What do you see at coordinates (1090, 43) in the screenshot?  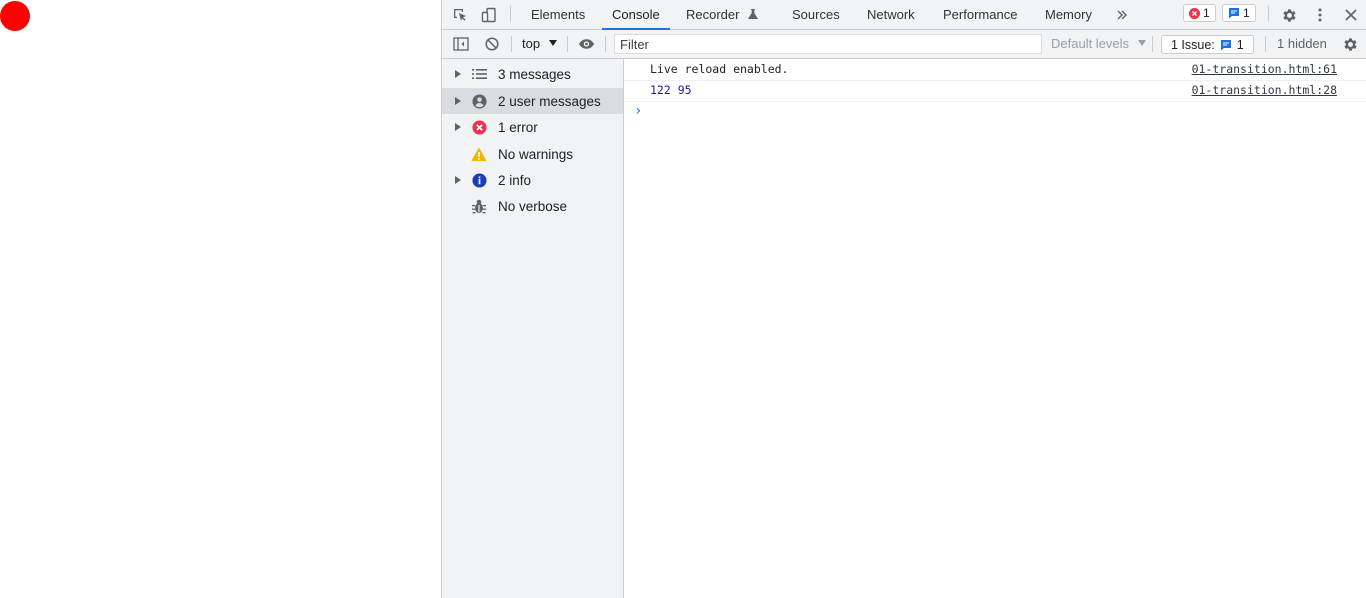 I see `log-levels-label: Default levels` at bounding box center [1090, 43].